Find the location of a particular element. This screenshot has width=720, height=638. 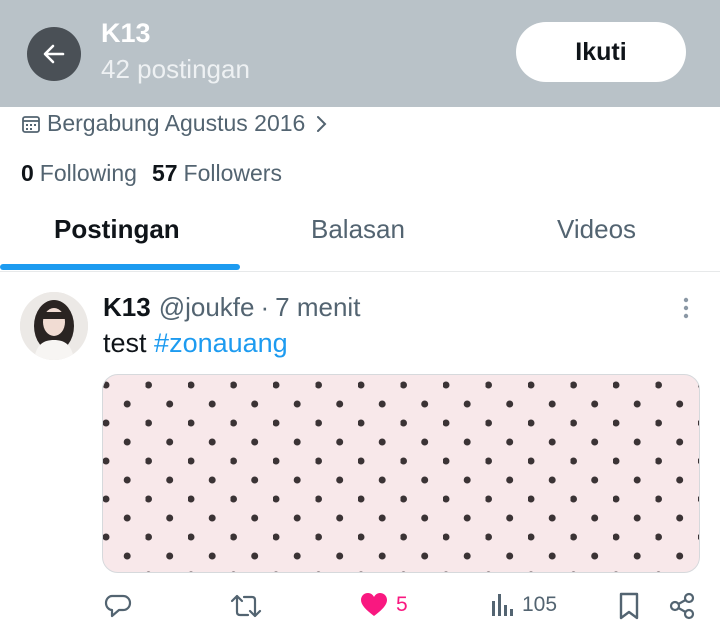

joined-date: Bergabung Agustus 2016 is located at coordinates (174, 123).